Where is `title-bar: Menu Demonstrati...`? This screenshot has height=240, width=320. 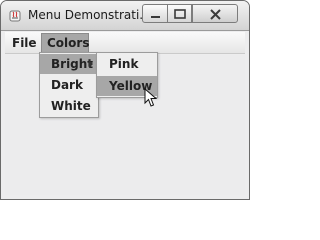 title-bar: Menu Demonstrati... is located at coordinates (125, 16).